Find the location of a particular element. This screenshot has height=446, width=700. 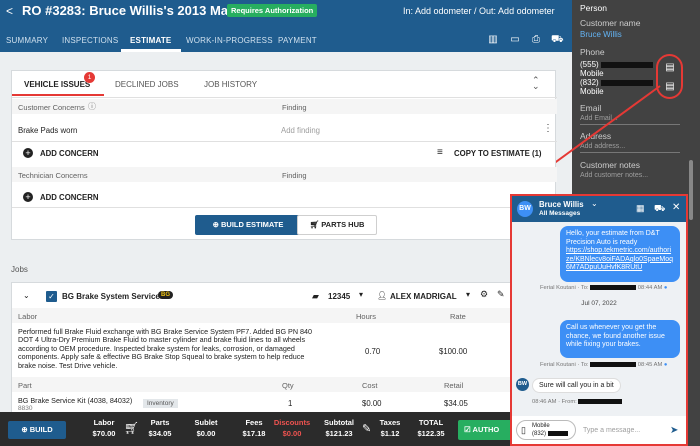

message-meta: Ferial Koutani · To: 08:44 AM ● is located at coordinates (604, 288).